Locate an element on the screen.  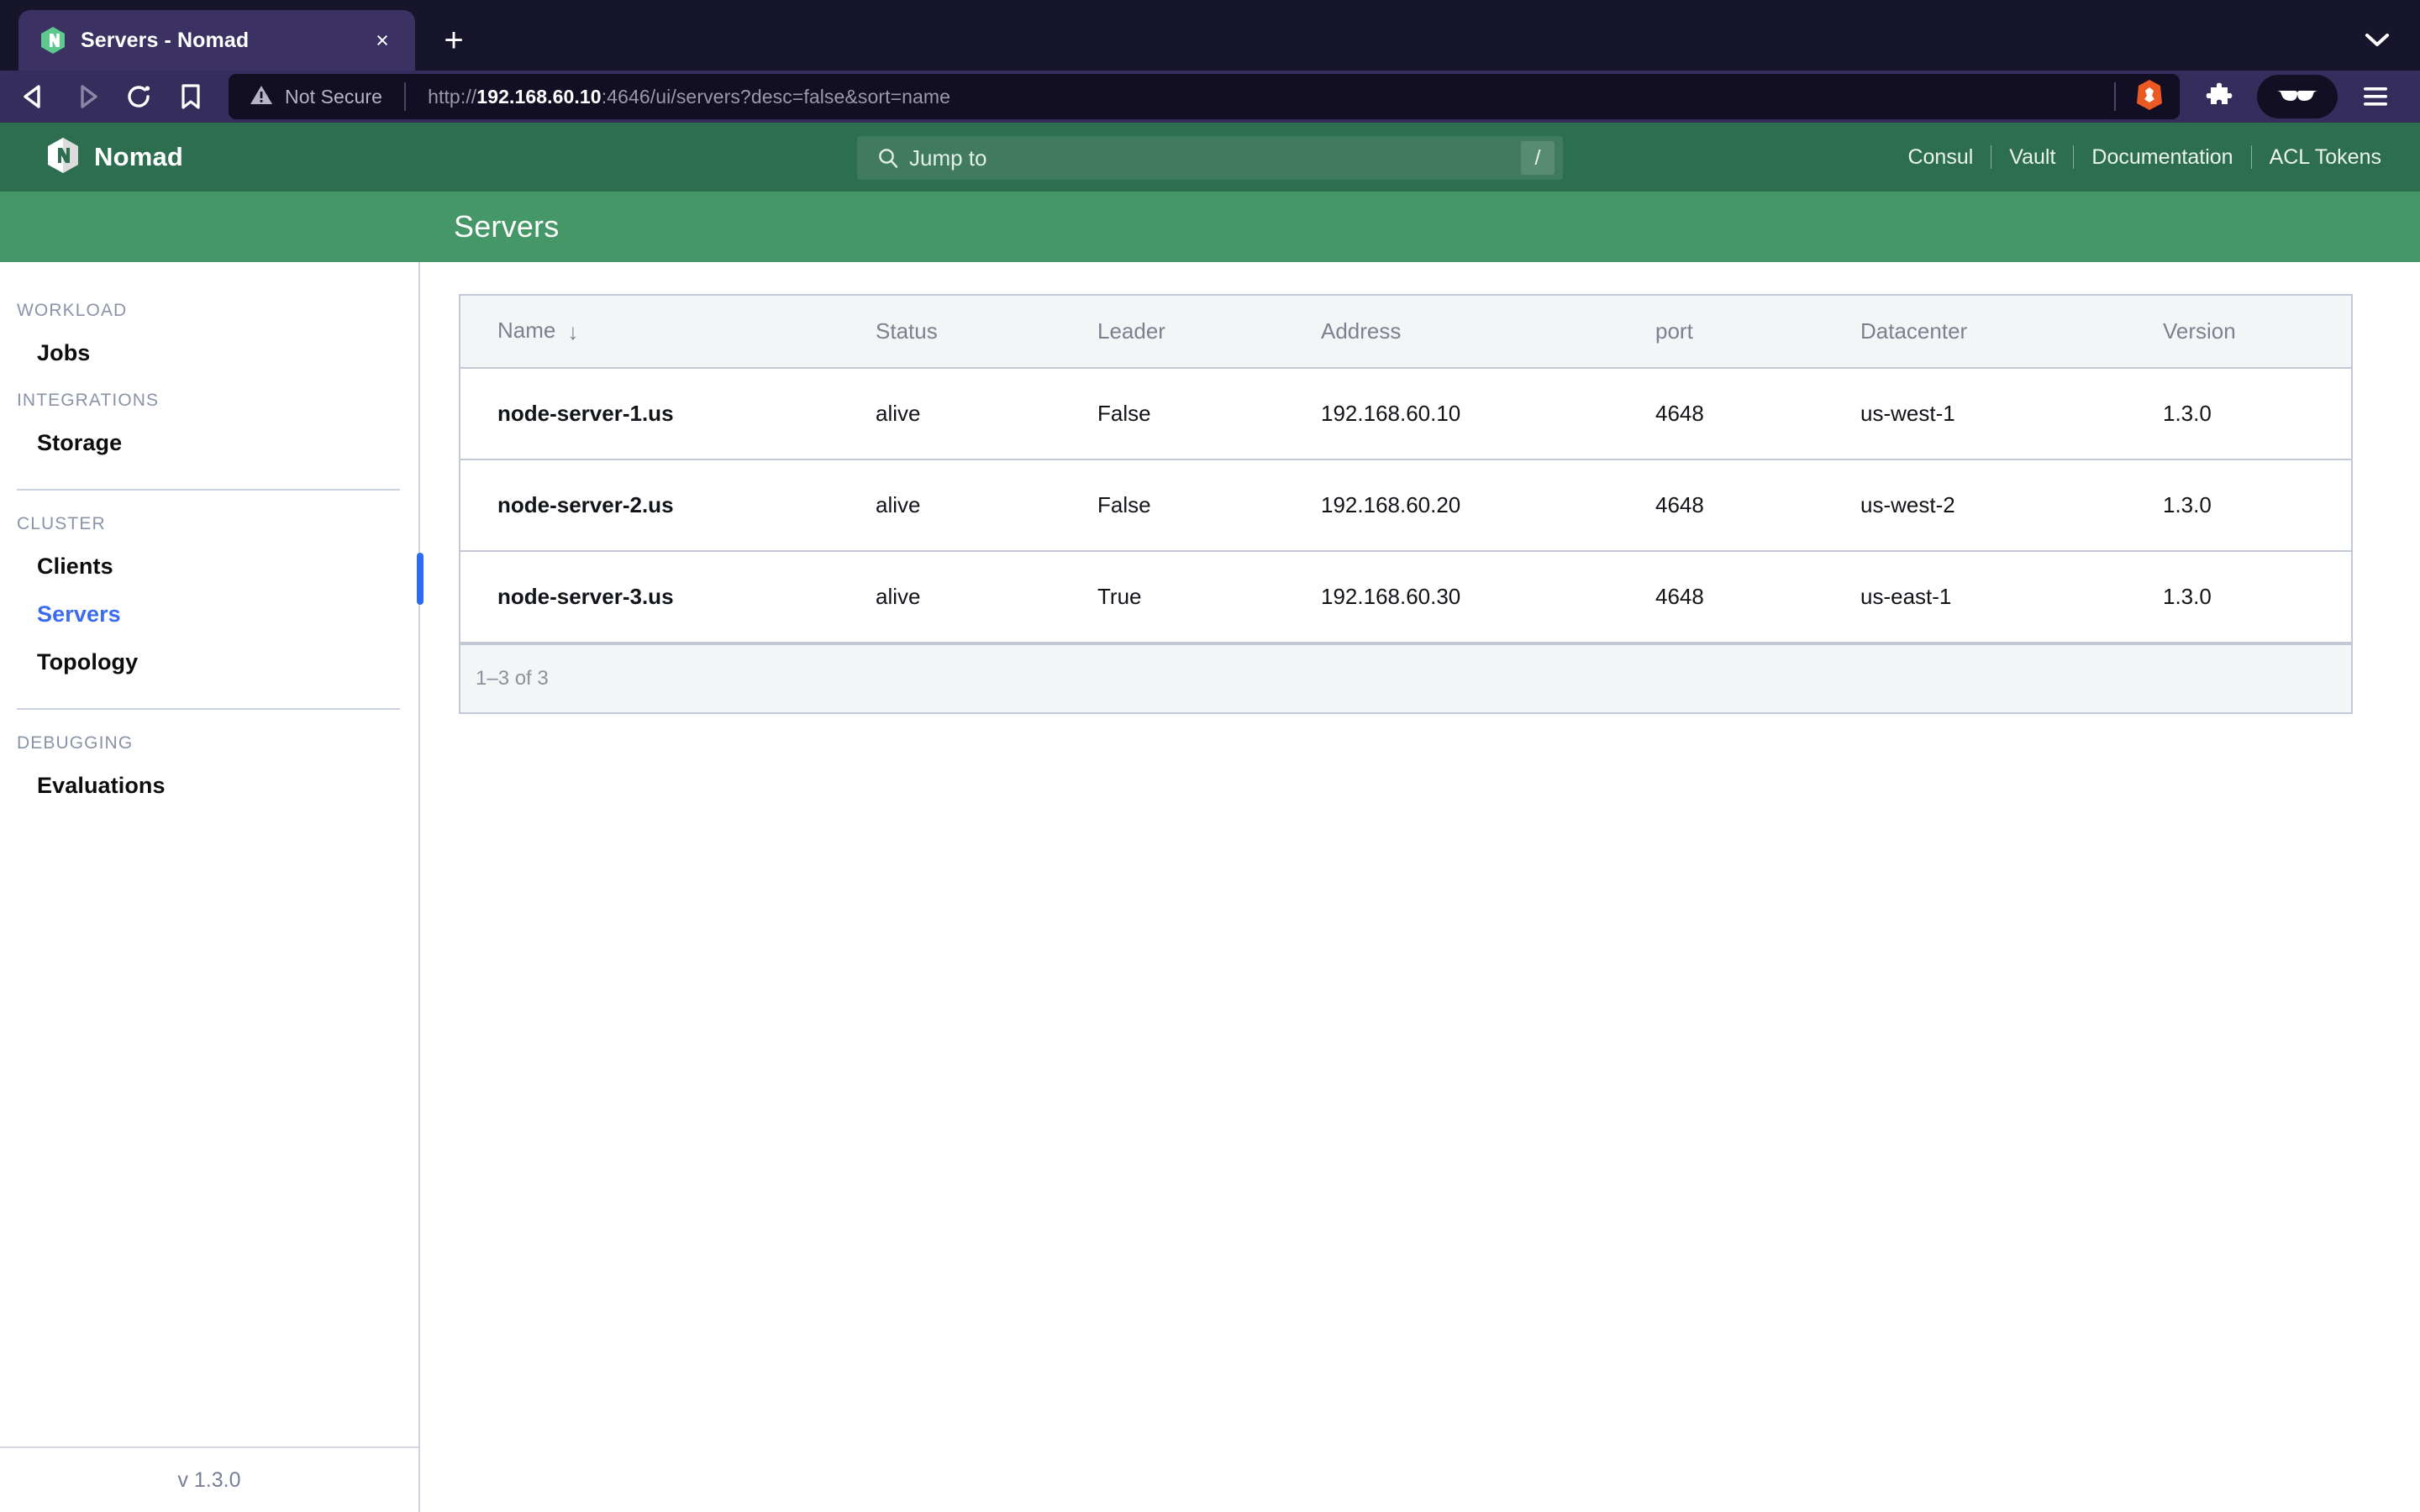
close-icon: × is located at coordinates (382, 40).